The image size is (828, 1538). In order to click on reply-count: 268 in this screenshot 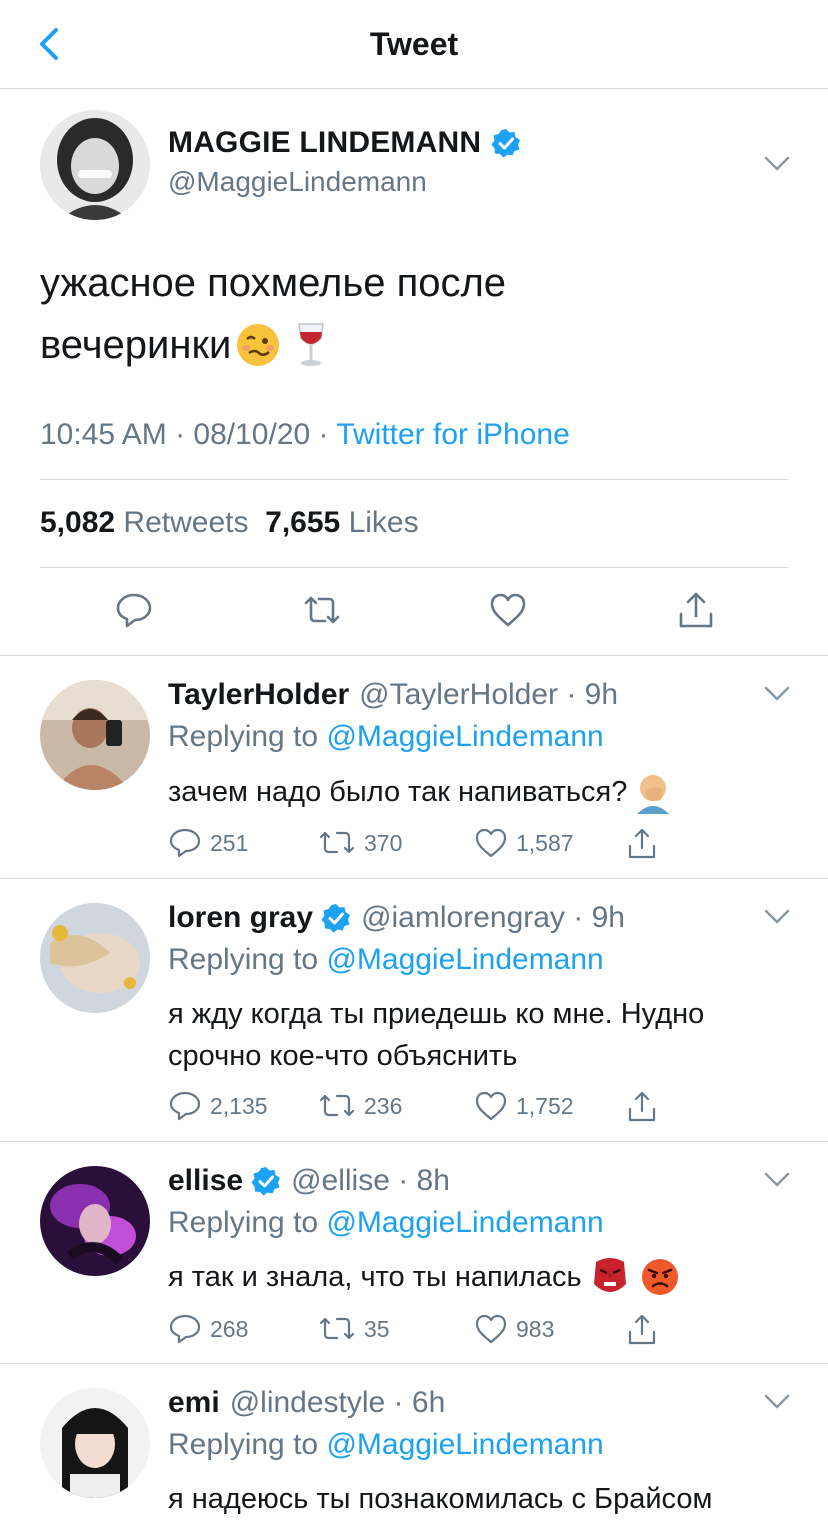, I will do `click(229, 1328)`.